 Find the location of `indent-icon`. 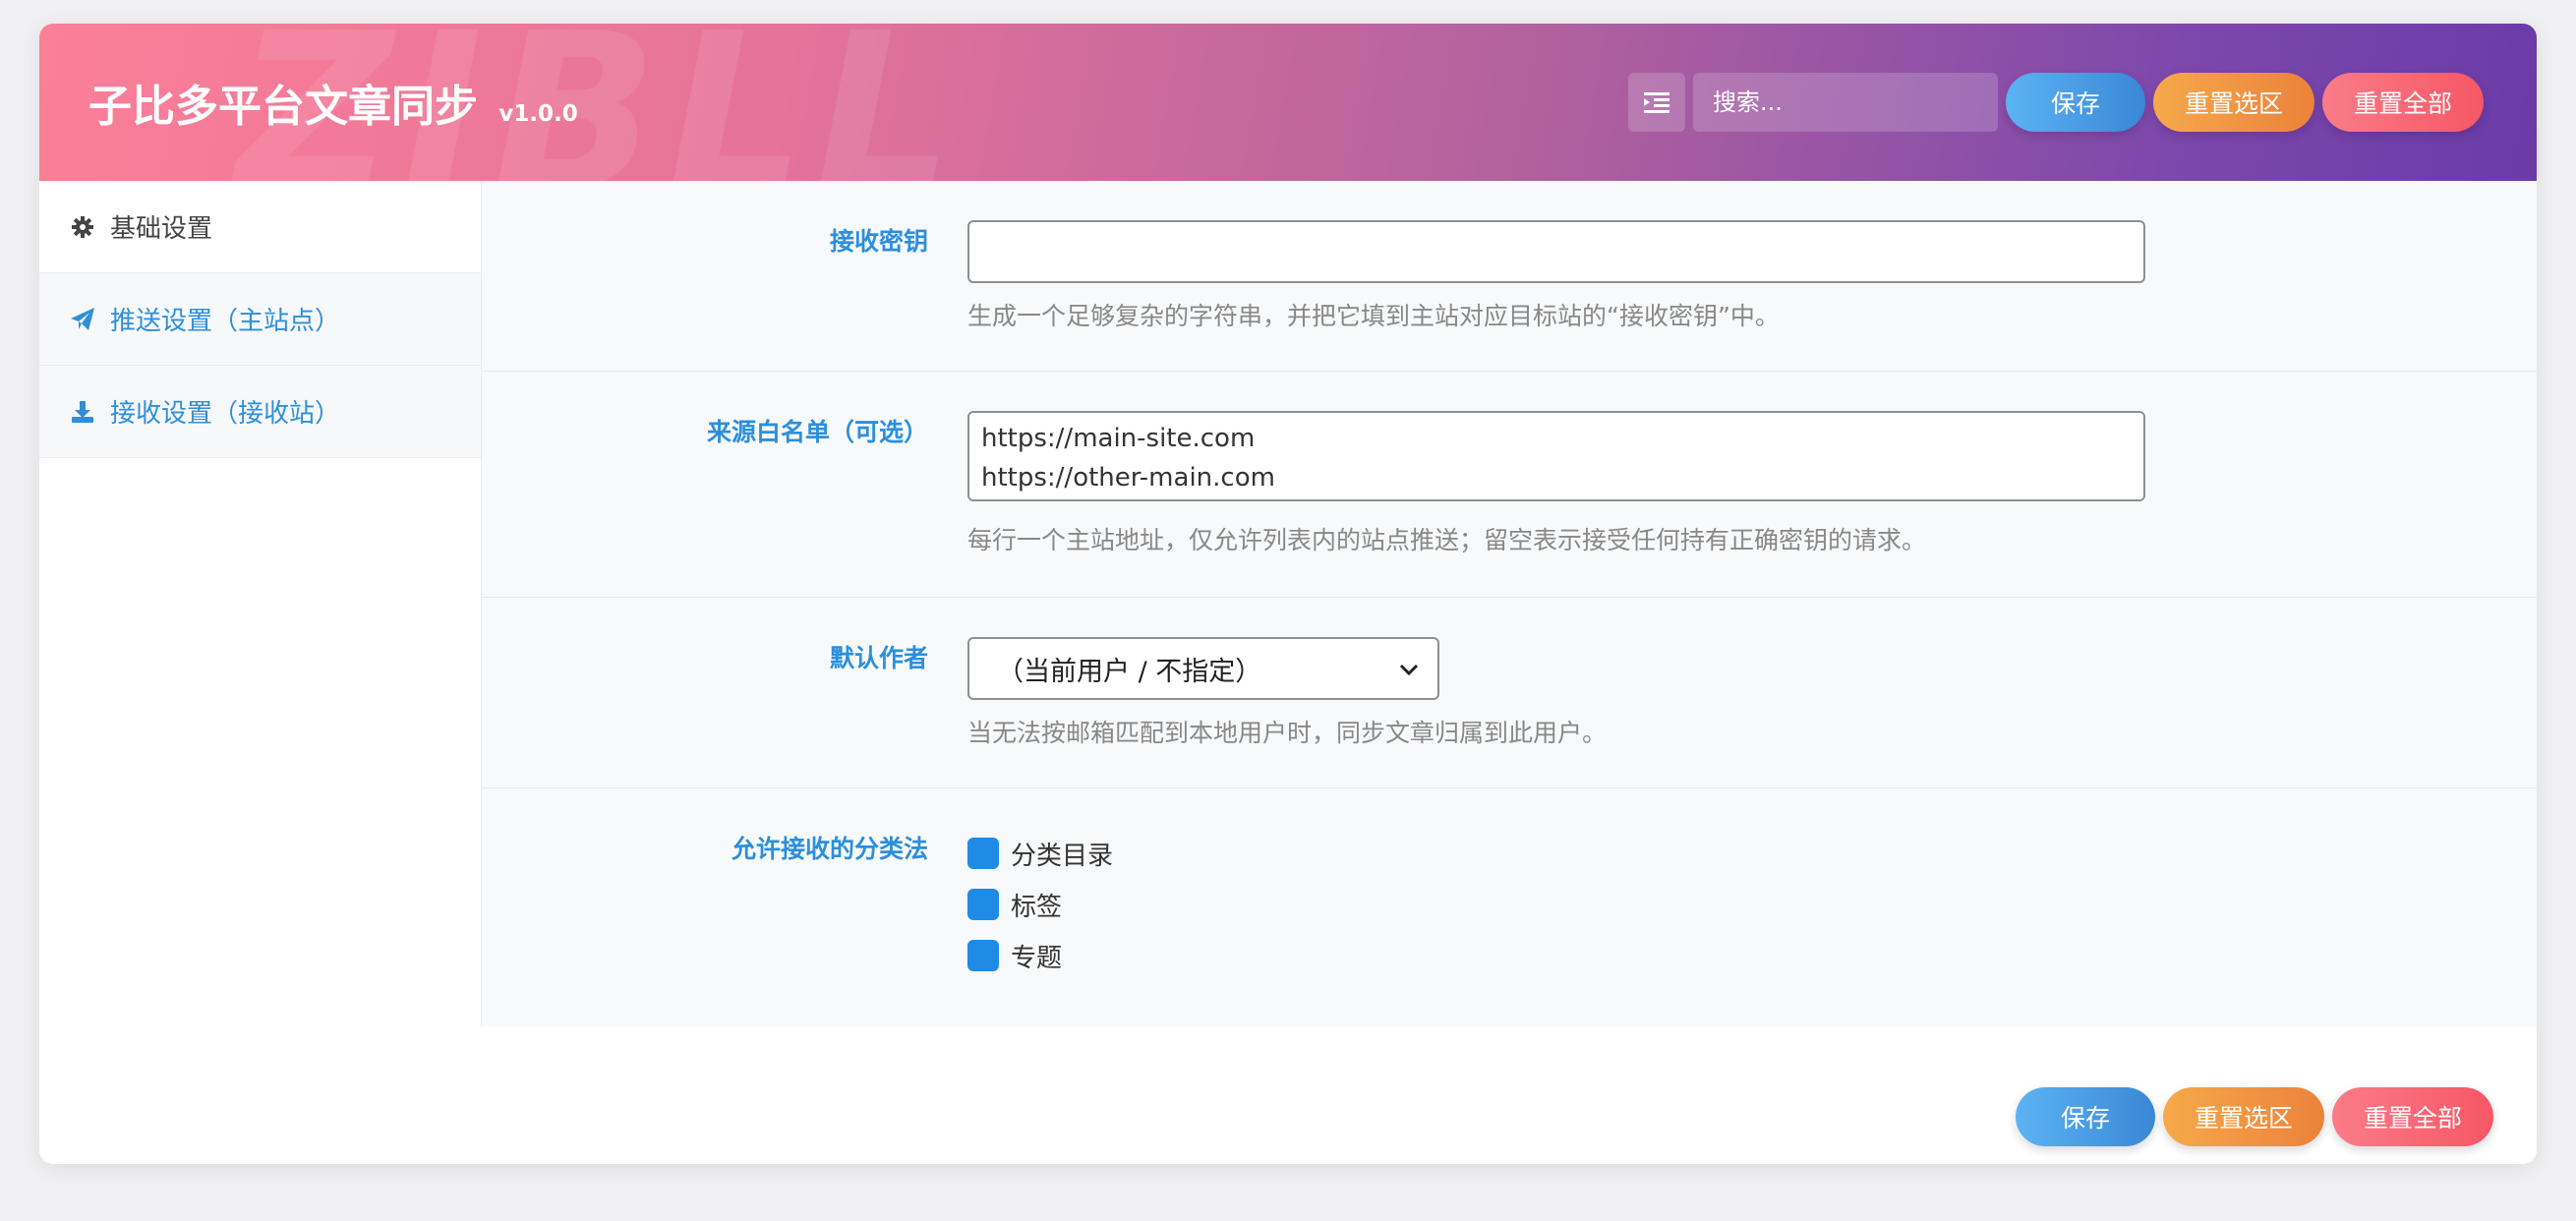

indent-icon is located at coordinates (1656, 103).